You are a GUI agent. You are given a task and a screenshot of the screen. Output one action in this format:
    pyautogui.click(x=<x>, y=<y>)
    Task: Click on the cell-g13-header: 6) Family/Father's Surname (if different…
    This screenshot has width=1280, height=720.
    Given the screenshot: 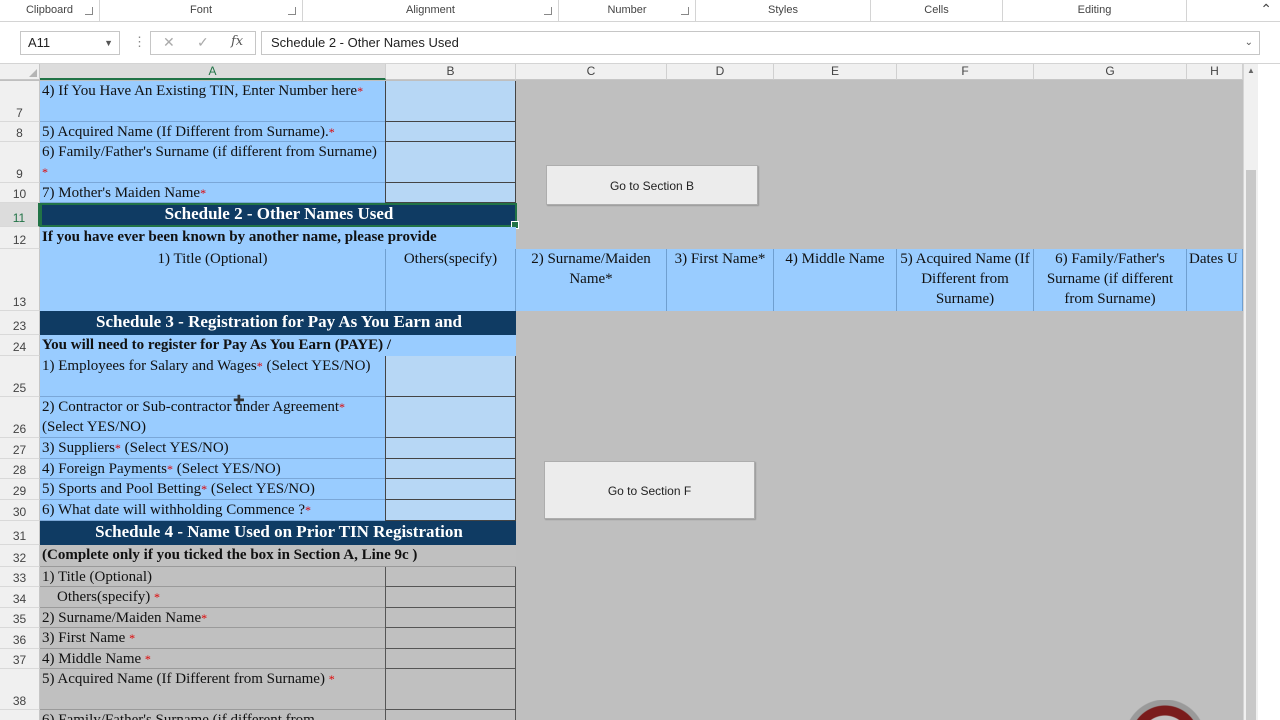 What is the action you would take?
    pyautogui.click(x=1110, y=280)
    